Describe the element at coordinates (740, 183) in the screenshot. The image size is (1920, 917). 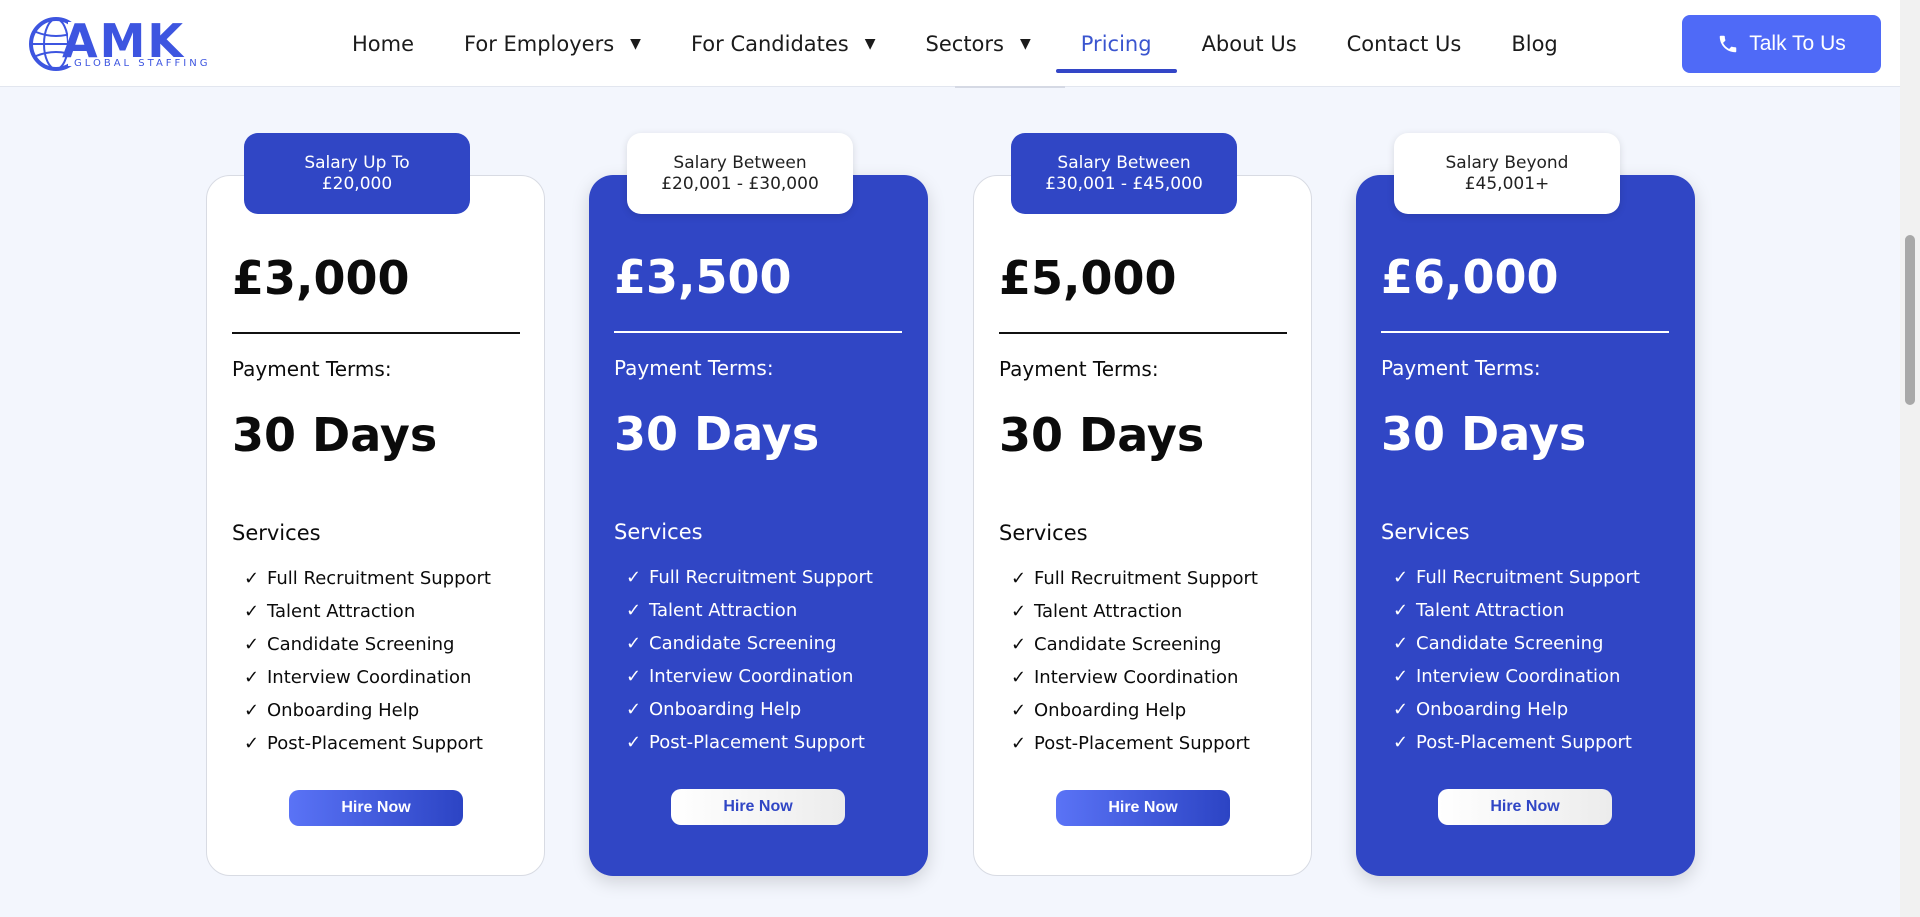
I see `salary-tag-line2: £20,001 - £30,000` at that location.